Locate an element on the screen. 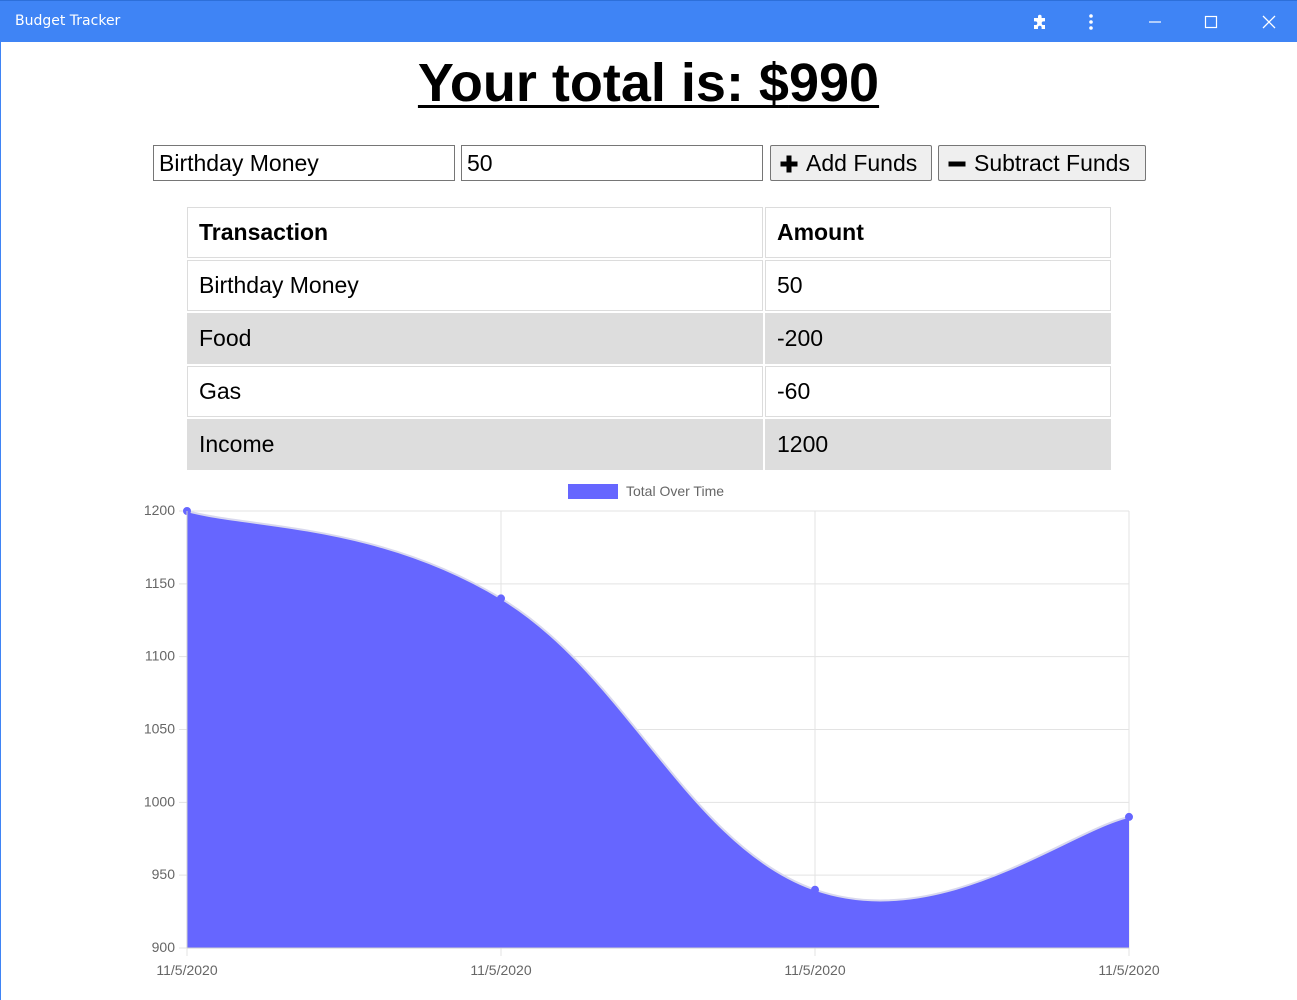  add-funds-button: Add Funds is located at coordinates (851, 163).